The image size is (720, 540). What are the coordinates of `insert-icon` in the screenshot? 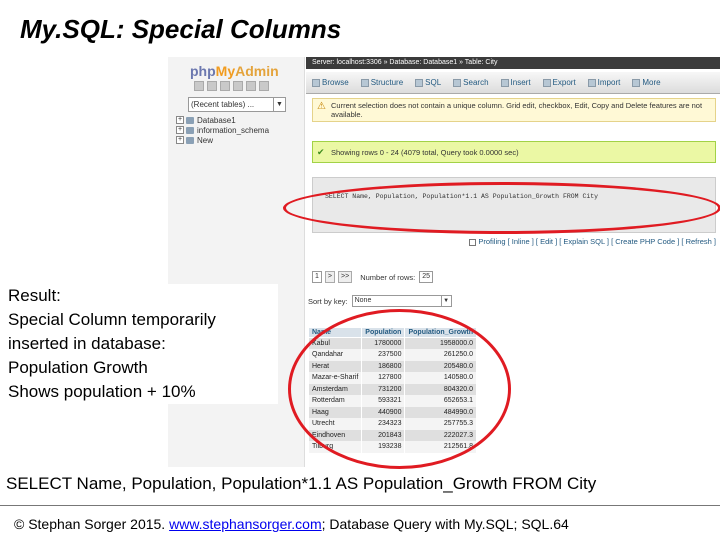 It's located at (504, 82).